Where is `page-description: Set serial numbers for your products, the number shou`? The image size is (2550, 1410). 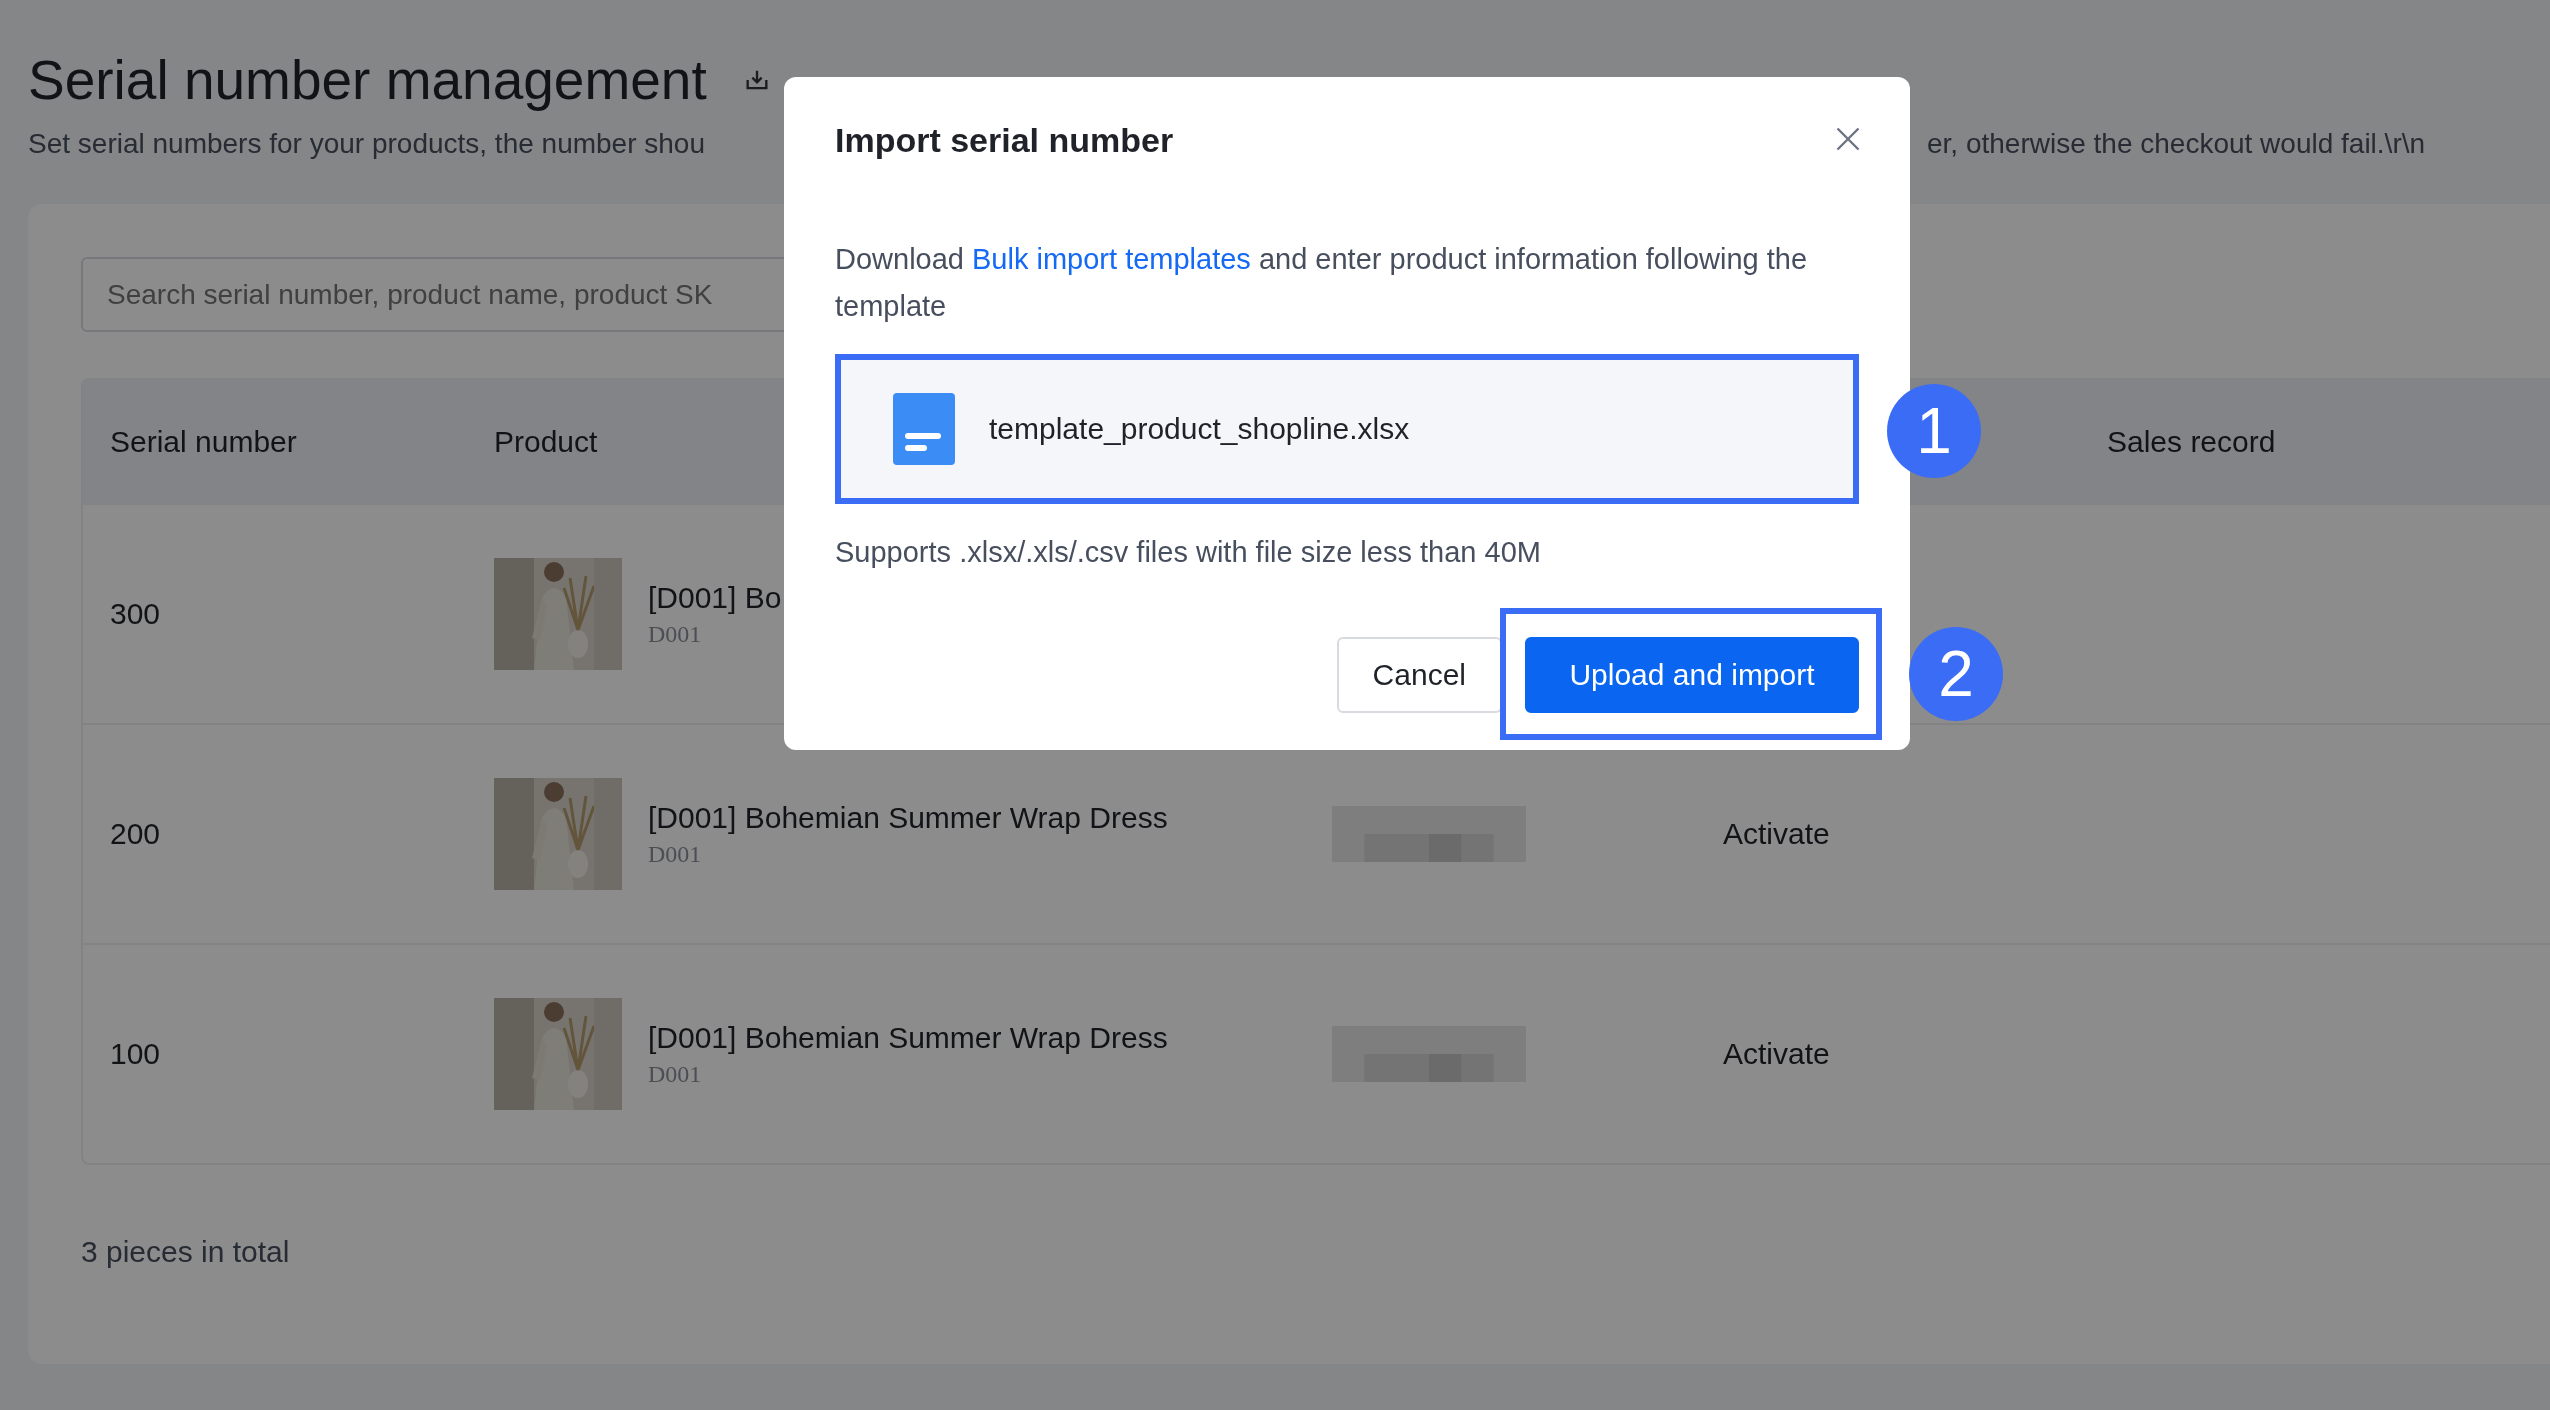 page-description: Set serial numbers for your products, the number shou is located at coordinates (366, 144).